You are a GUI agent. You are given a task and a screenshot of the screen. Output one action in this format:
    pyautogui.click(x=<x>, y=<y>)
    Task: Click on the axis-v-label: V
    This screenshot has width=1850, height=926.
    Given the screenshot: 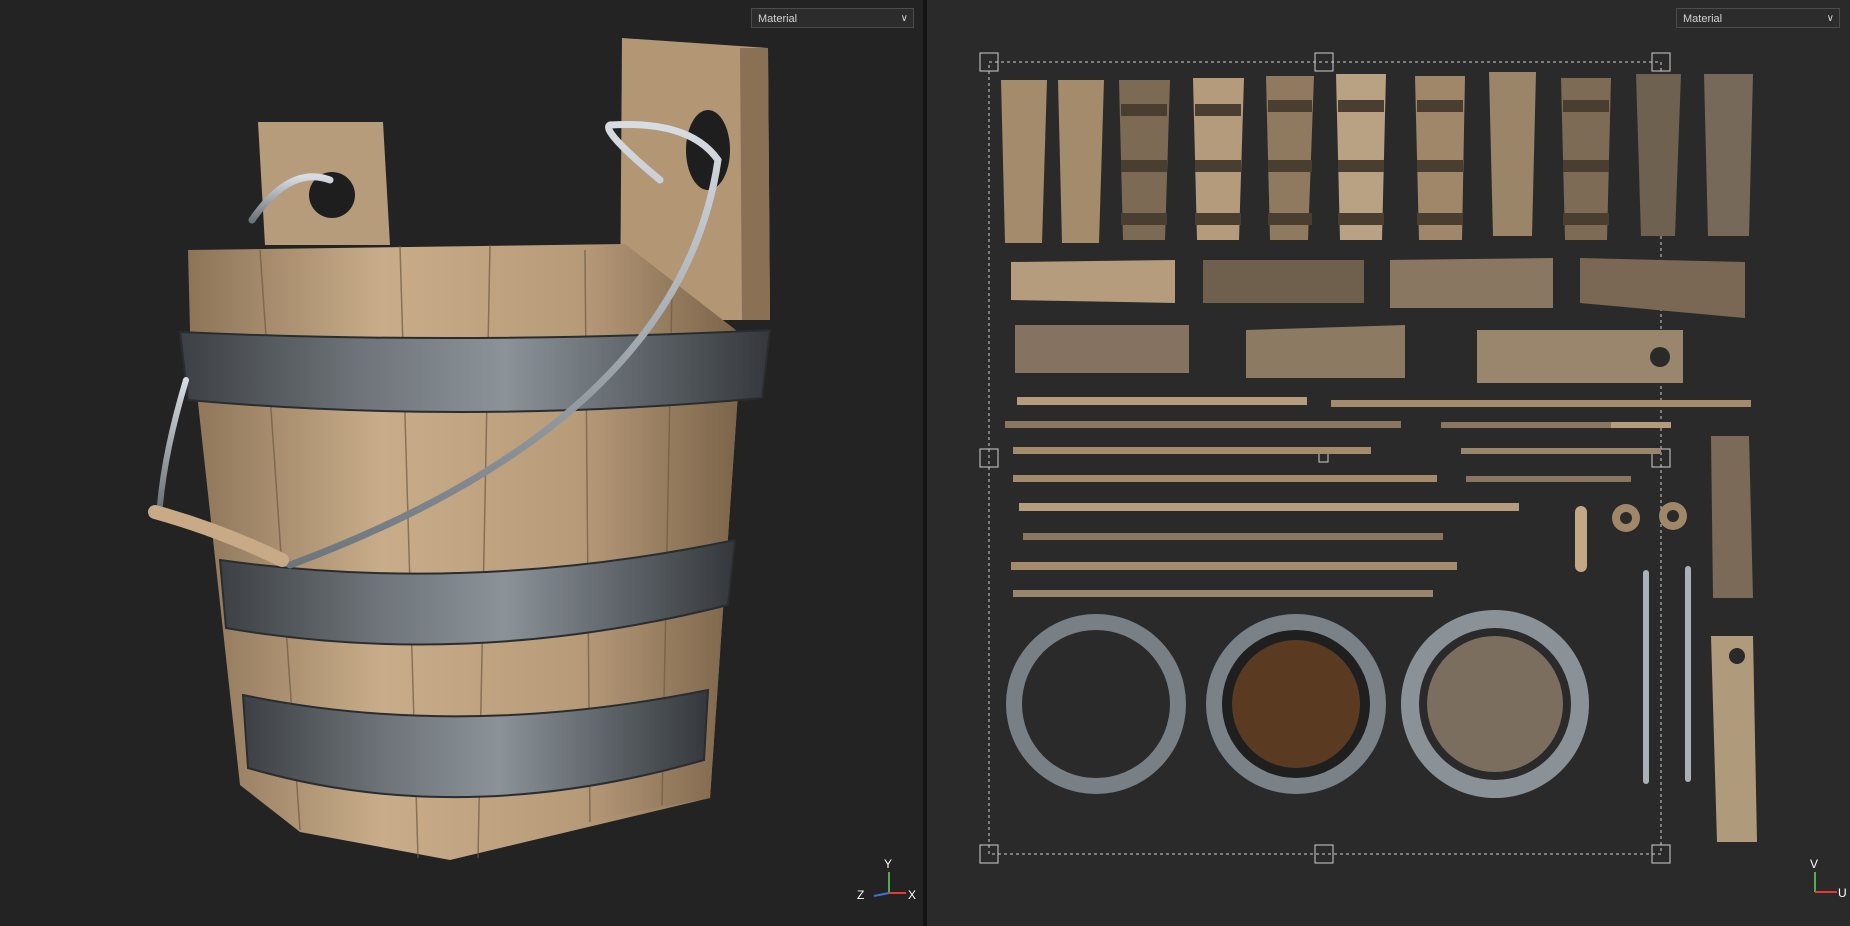 What is the action you would take?
    pyautogui.click(x=1814, y=864)
    